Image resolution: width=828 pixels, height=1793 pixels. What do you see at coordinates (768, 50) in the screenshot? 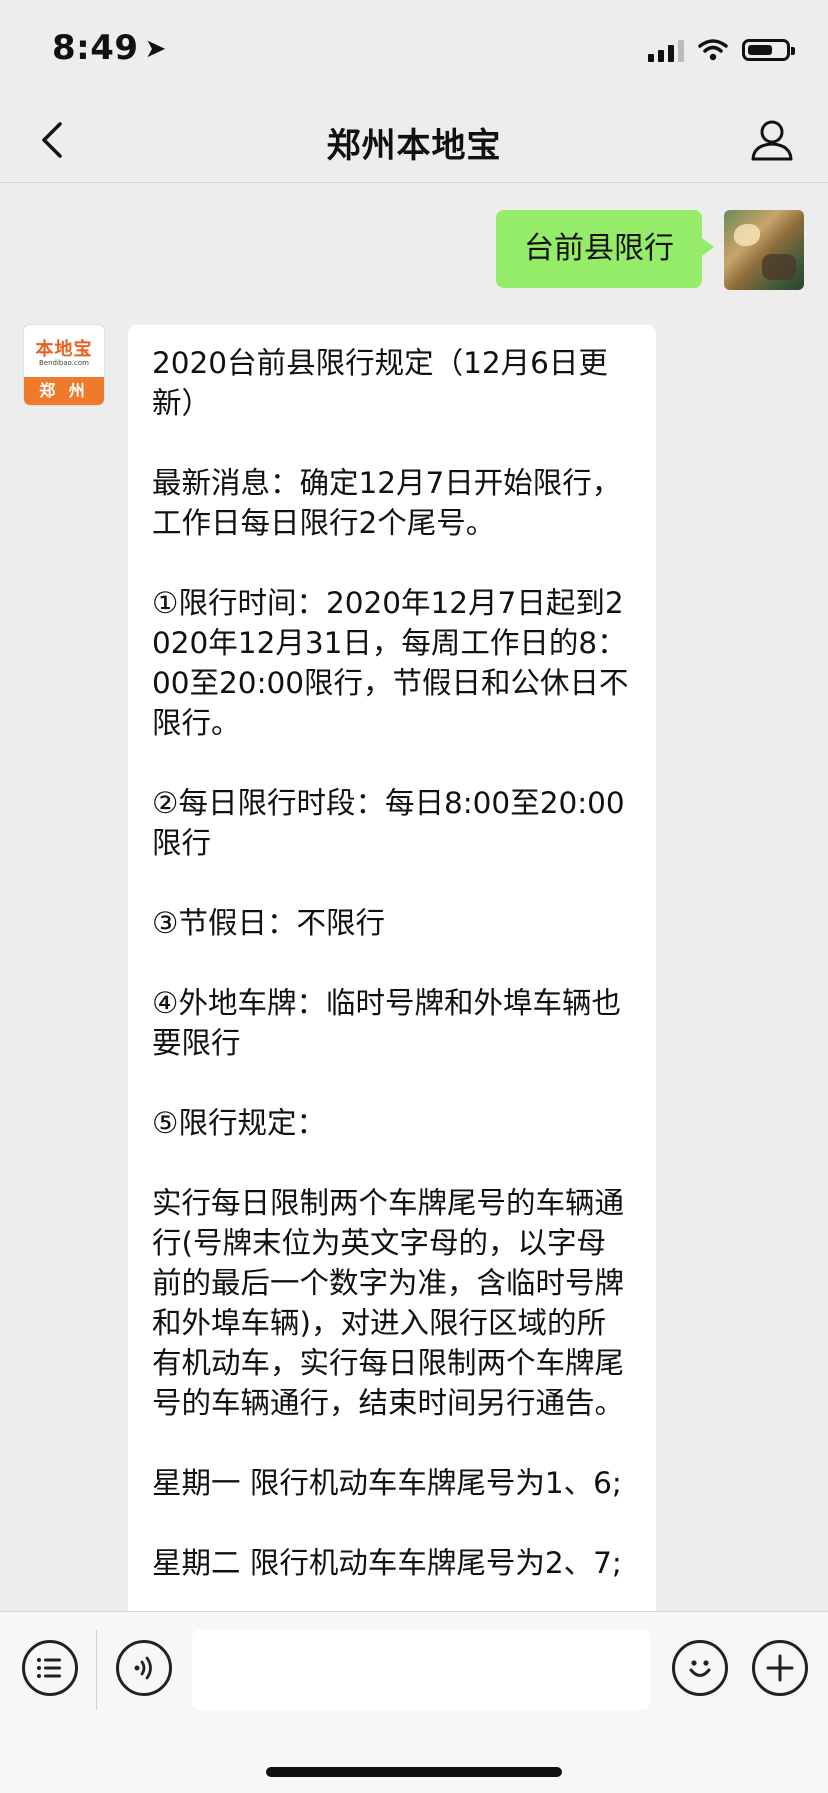
I see `battery-icon` at bounding box center [768, 50].